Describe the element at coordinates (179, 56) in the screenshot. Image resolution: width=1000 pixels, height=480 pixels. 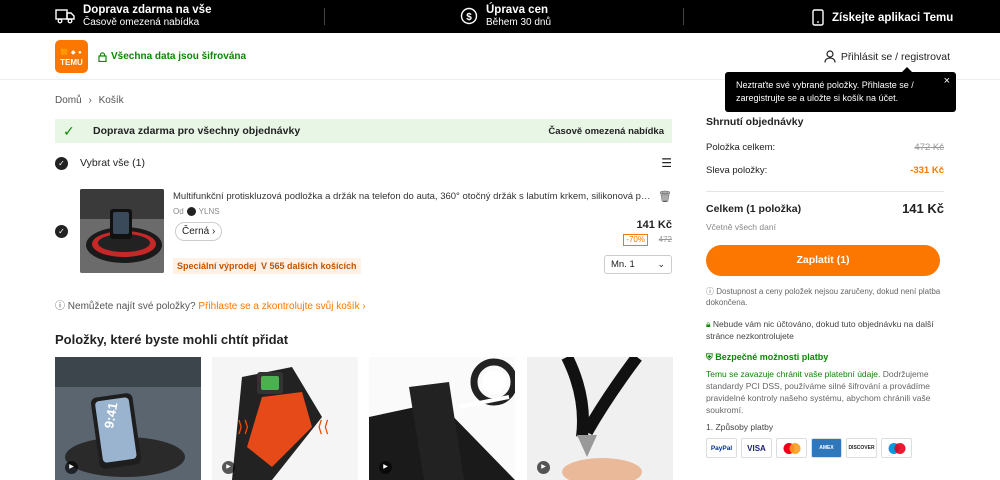
I see `secure-data-text: Všechna data jsou šifrována` at that location.